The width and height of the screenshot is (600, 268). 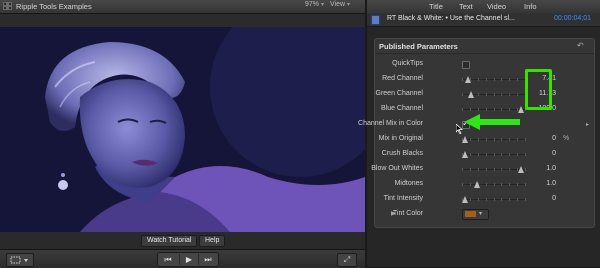 What do you see at coordinates (566, 138) in the screenshot?
I see `param-unit: %` at bounding box center [566, 138].